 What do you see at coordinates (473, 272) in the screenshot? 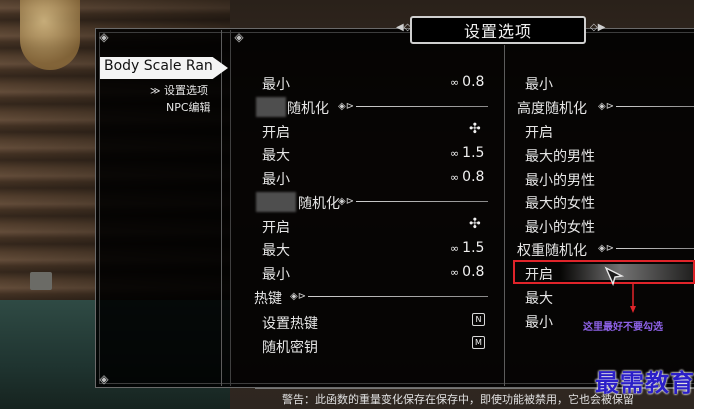
I see `left-min-3-number: 0.8` at bounding box center [473, 272].